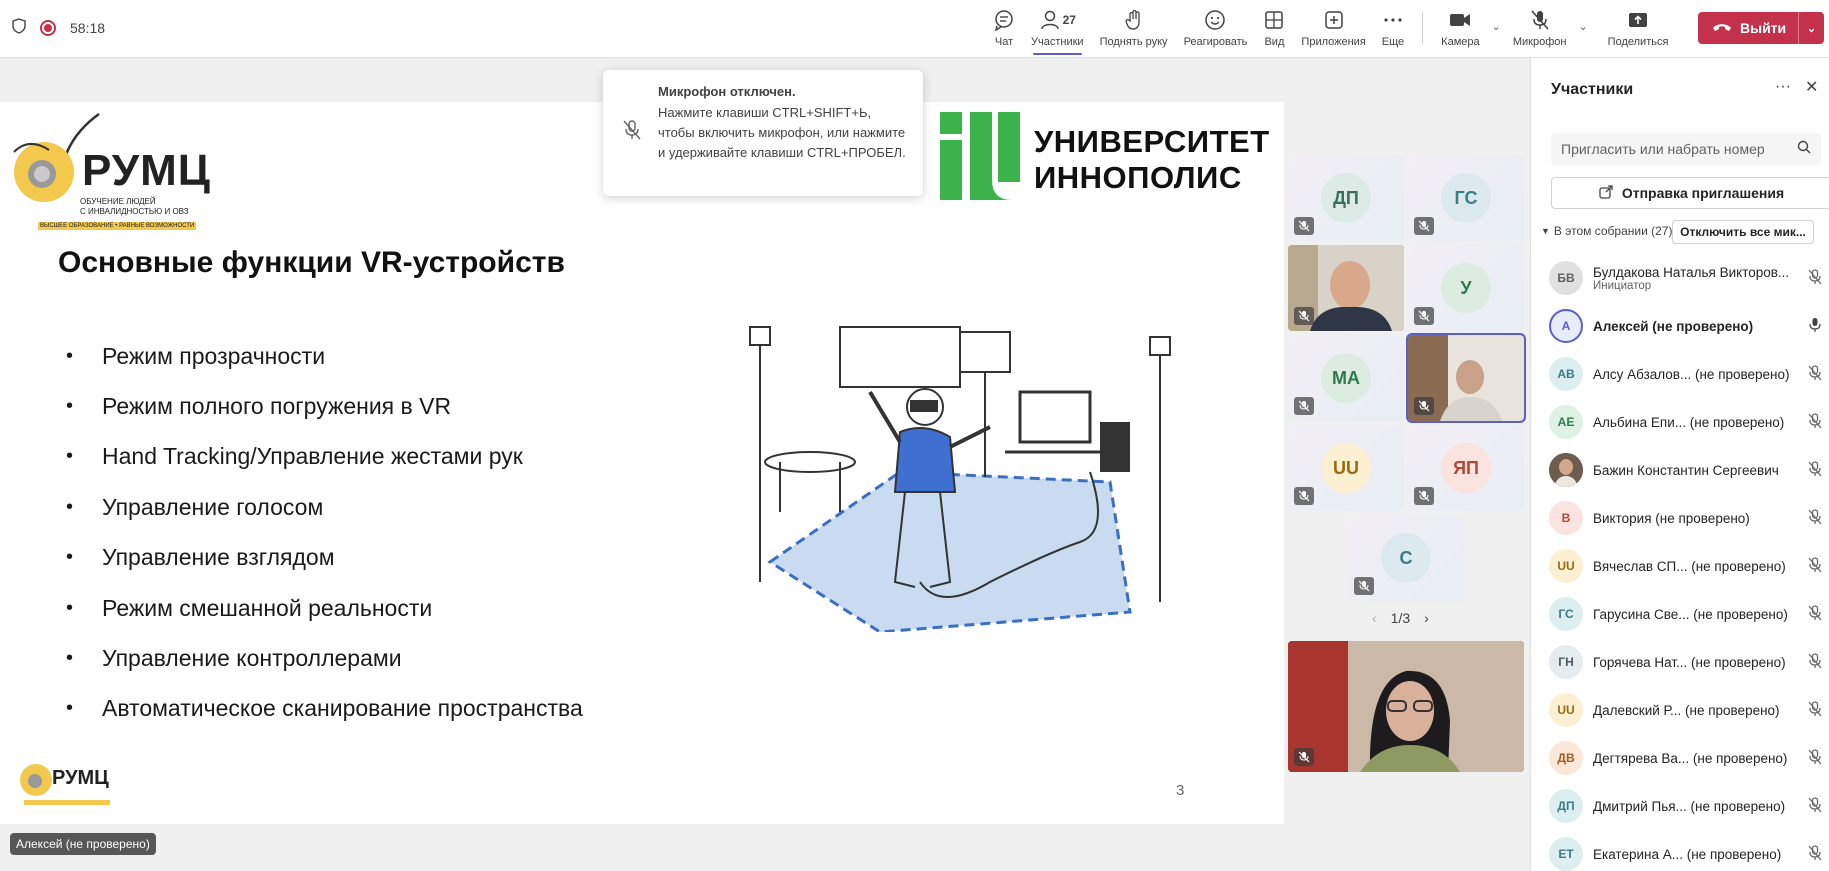  What do you see at coordinates (1466, 198) in the screenshot?
I see `participant-tile: ГС` at bounding box center [1466, 198].